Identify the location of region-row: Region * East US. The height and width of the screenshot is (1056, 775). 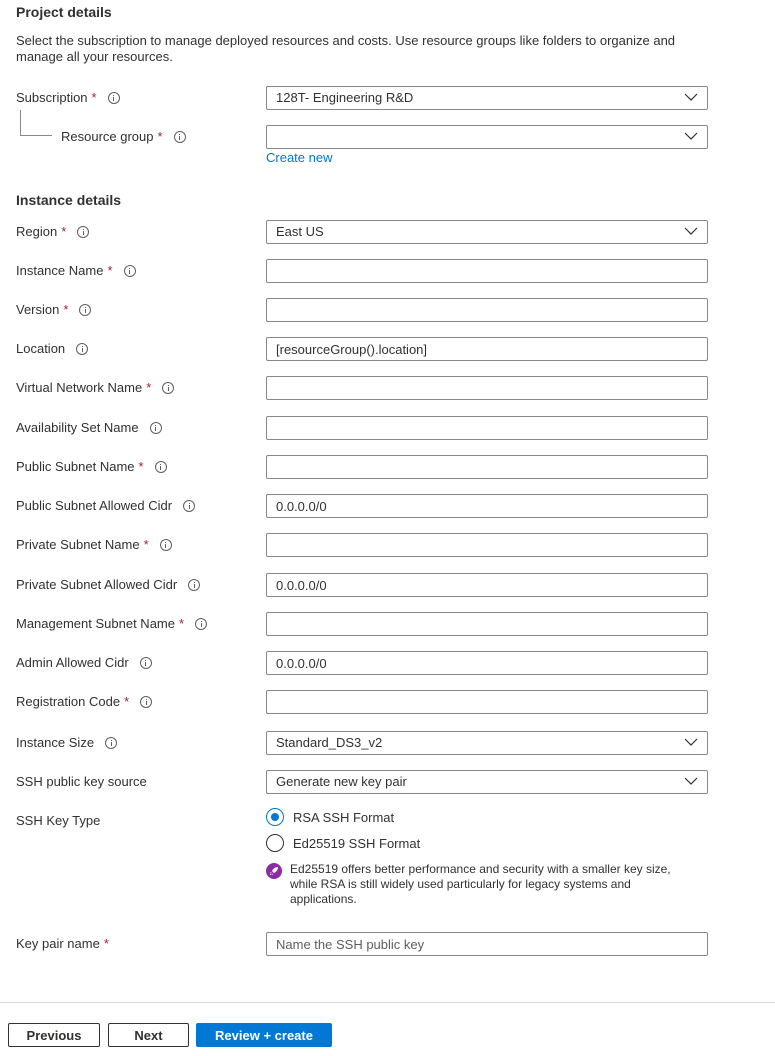
(387, 232).